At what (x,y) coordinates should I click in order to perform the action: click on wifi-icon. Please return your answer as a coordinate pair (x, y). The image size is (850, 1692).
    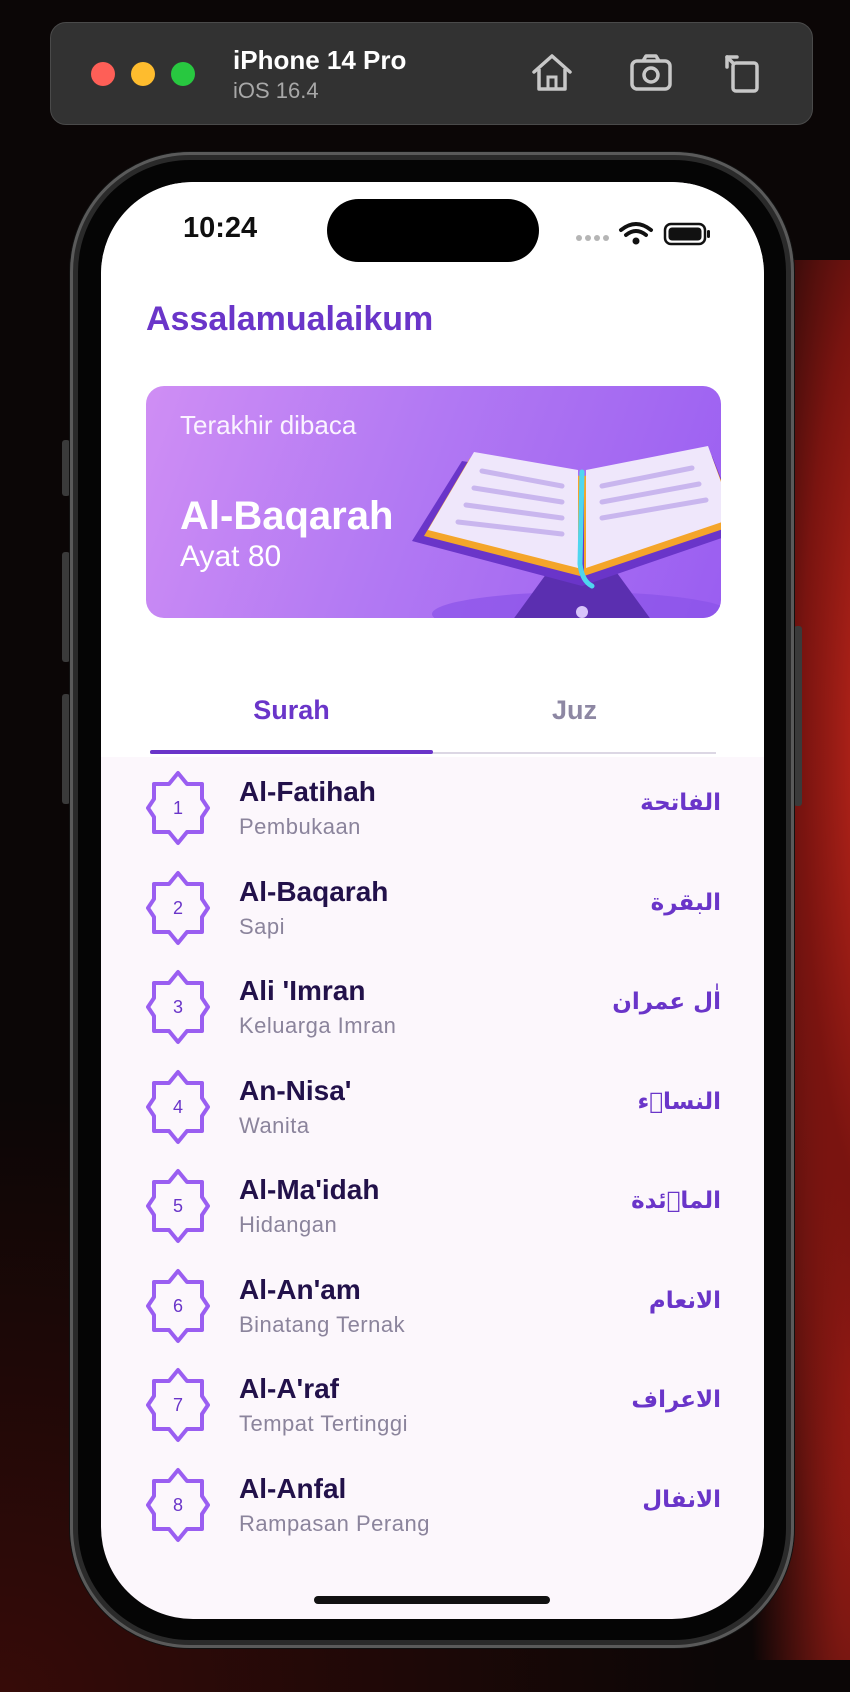
    Looking at the image, I should click on (636, 233).